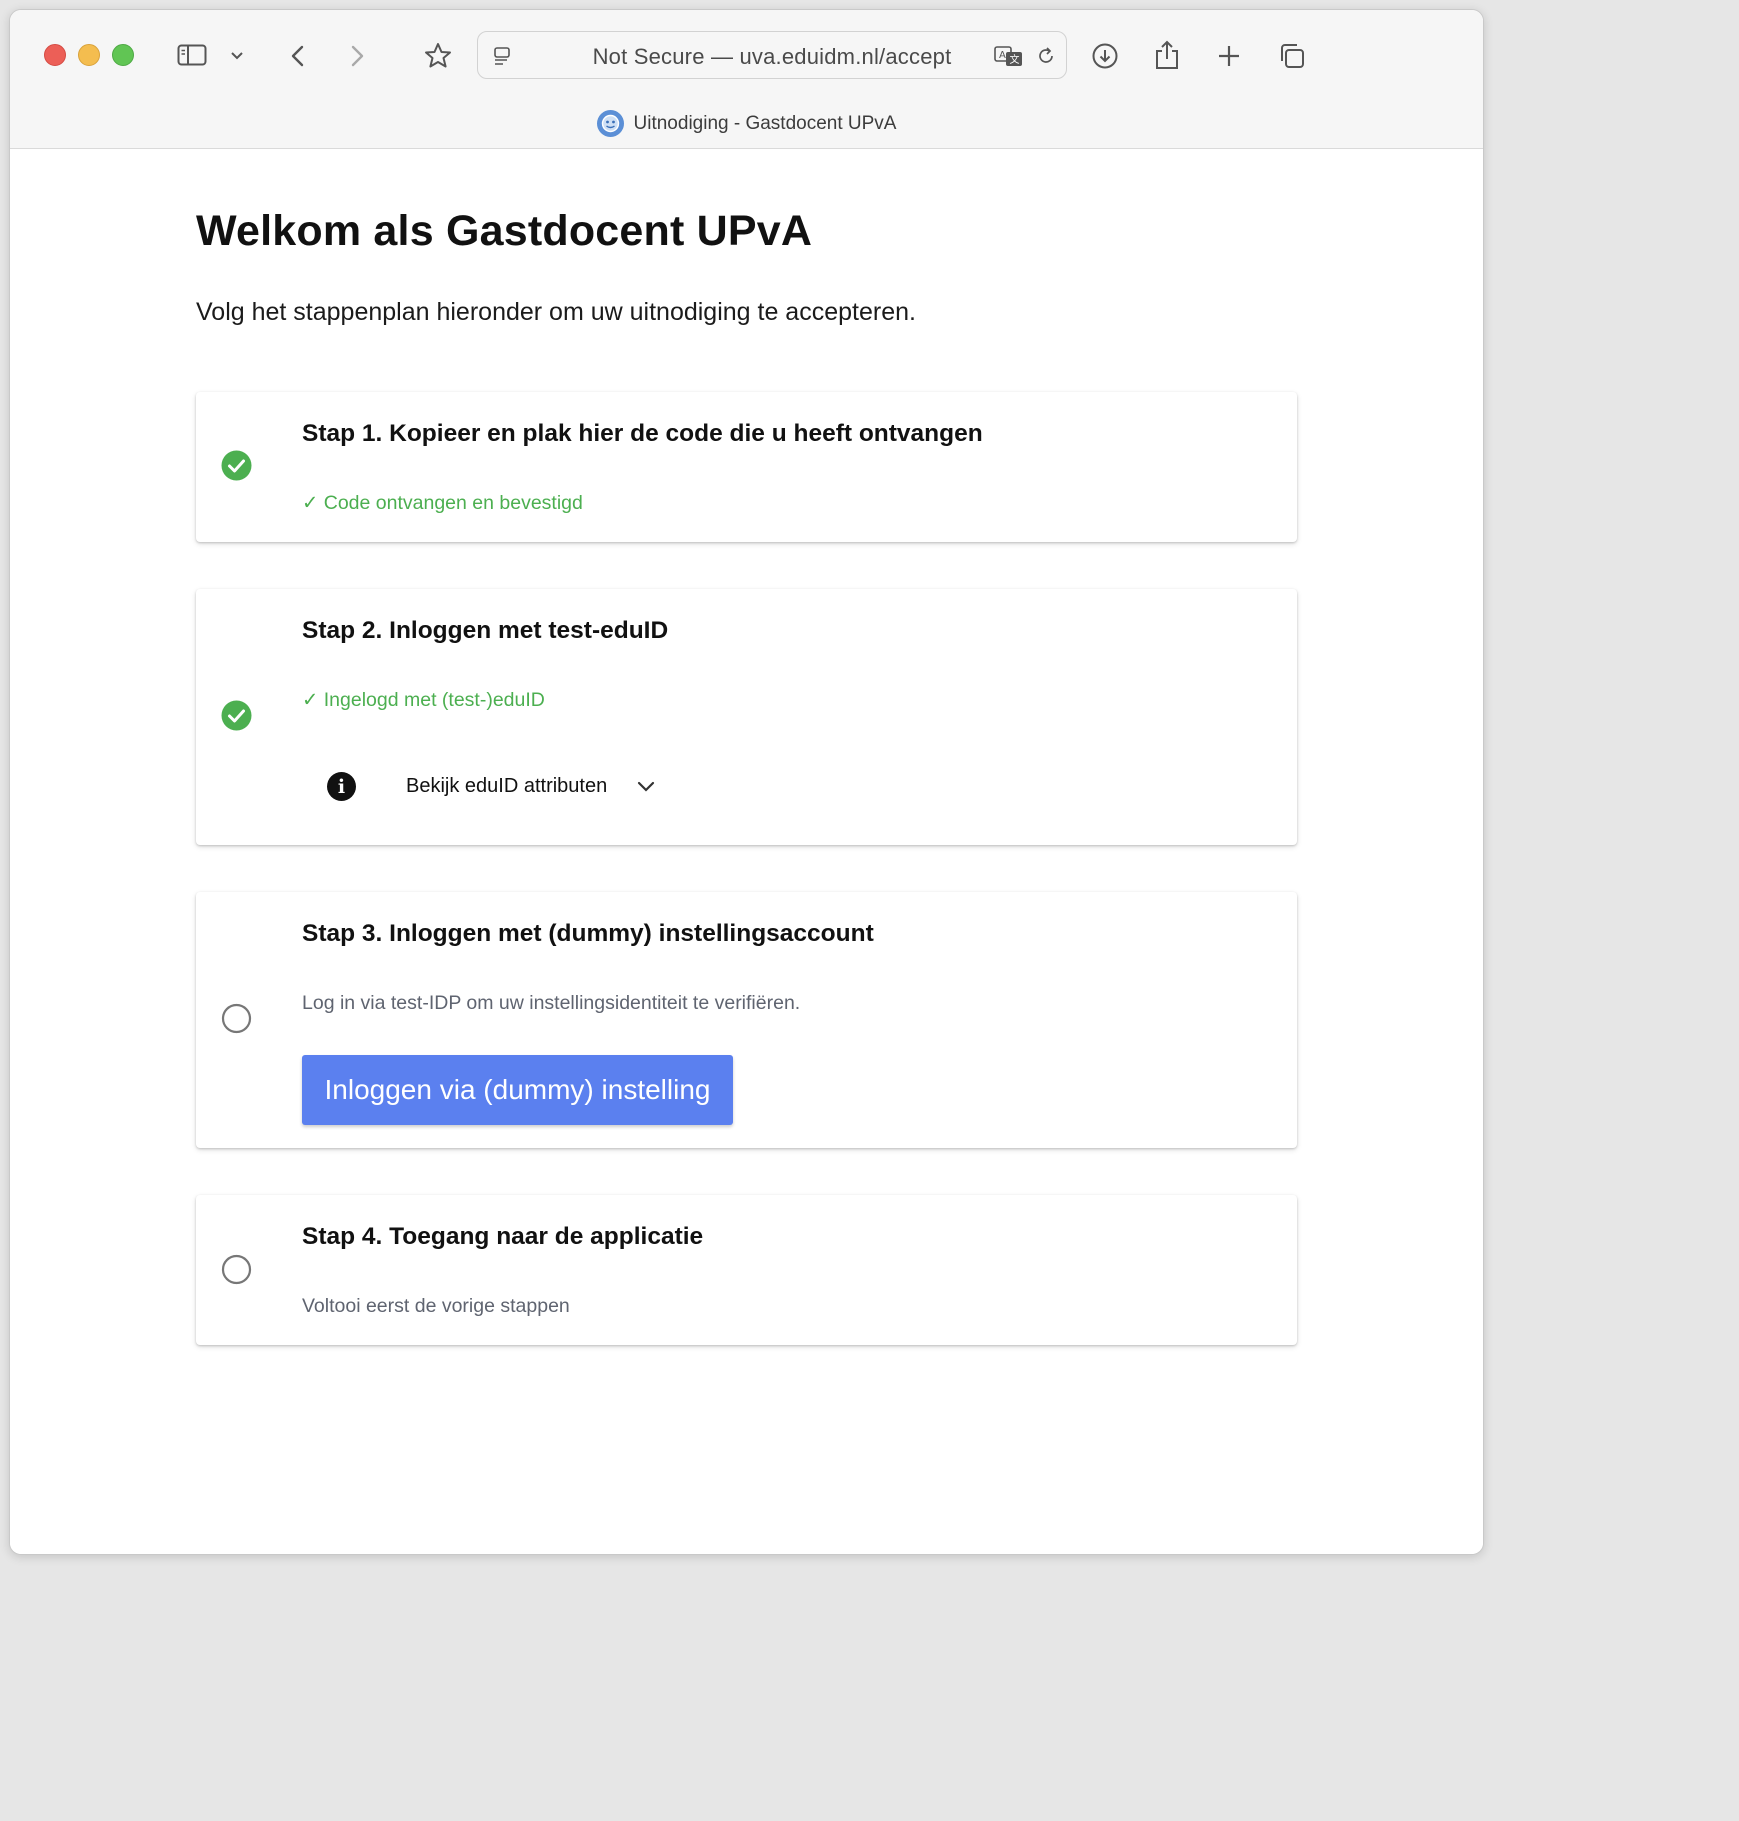  What do you see at coordinates (507, 786) in the screenshot?
I see `eduid-attributes-label: Bekijk eduID attributen` at bounding box center [507, 786].